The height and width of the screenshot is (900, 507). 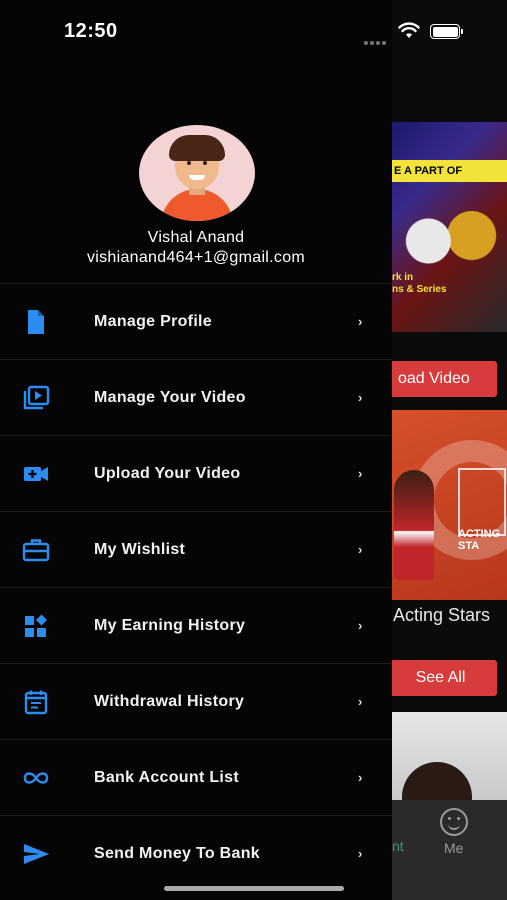 I want to click on section-title: Acting Stars, so click(x=442, y=615).